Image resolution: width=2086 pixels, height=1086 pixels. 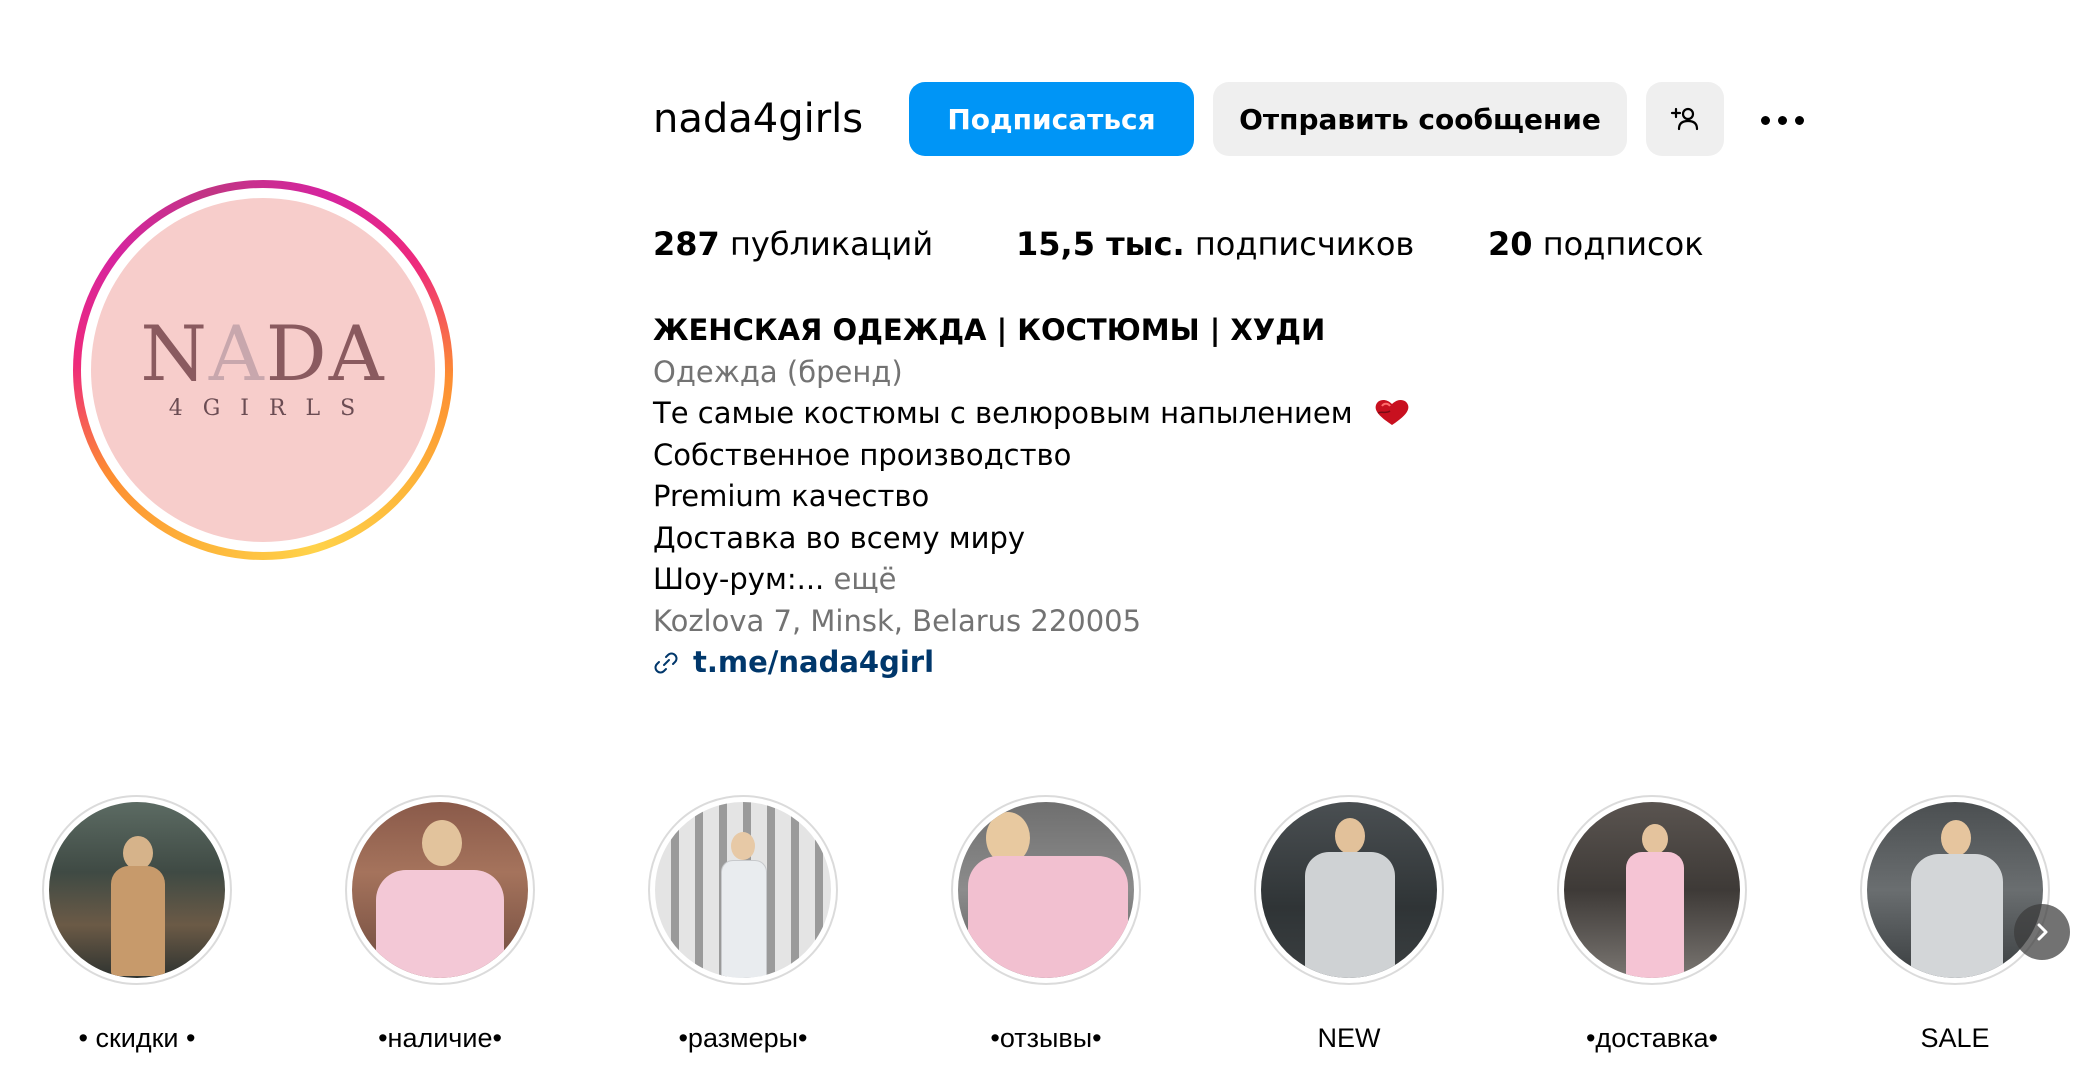 I want to click on followers-stat: 15,5 тыс. подписчиков, so click(x=1215, y=244).